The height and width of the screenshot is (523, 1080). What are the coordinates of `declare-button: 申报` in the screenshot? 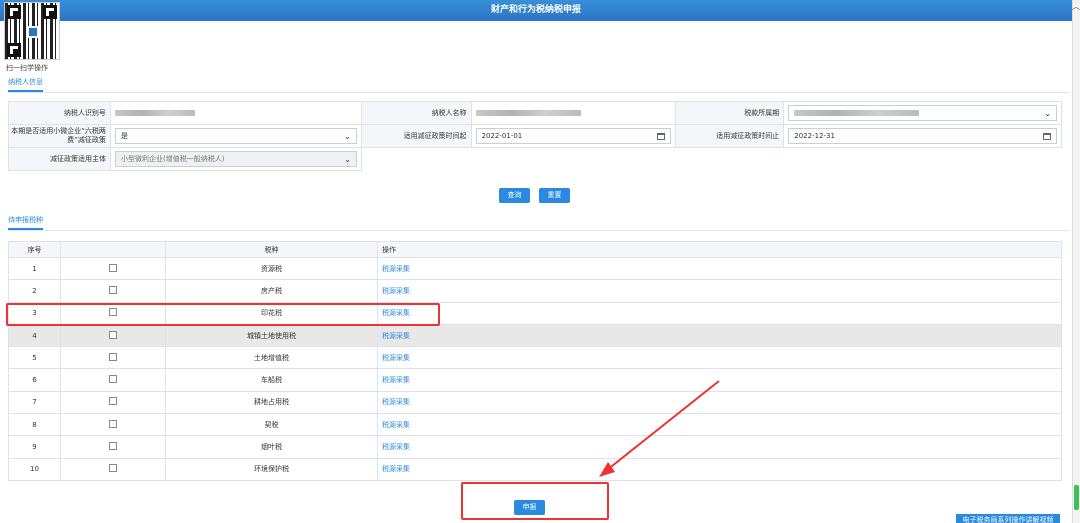 It's located at (529, 507).